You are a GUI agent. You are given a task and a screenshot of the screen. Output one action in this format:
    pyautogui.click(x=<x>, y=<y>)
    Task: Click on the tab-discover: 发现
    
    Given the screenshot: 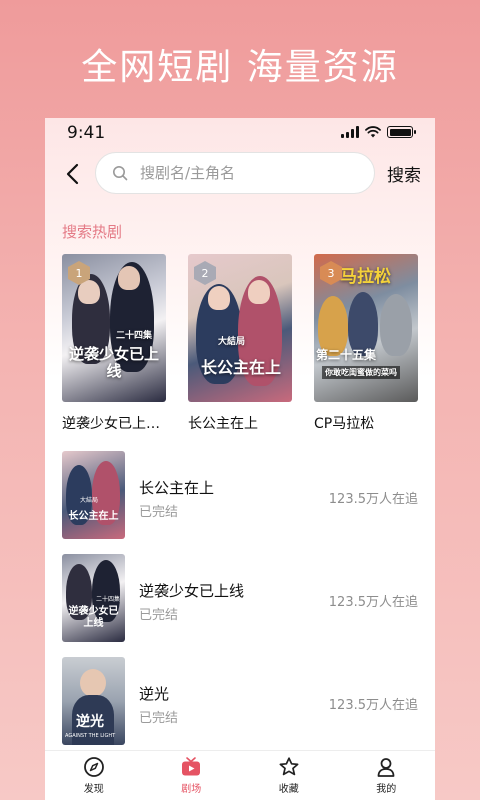 What is the action you would take?
    pyautogui.click(x=94, y=775)
    